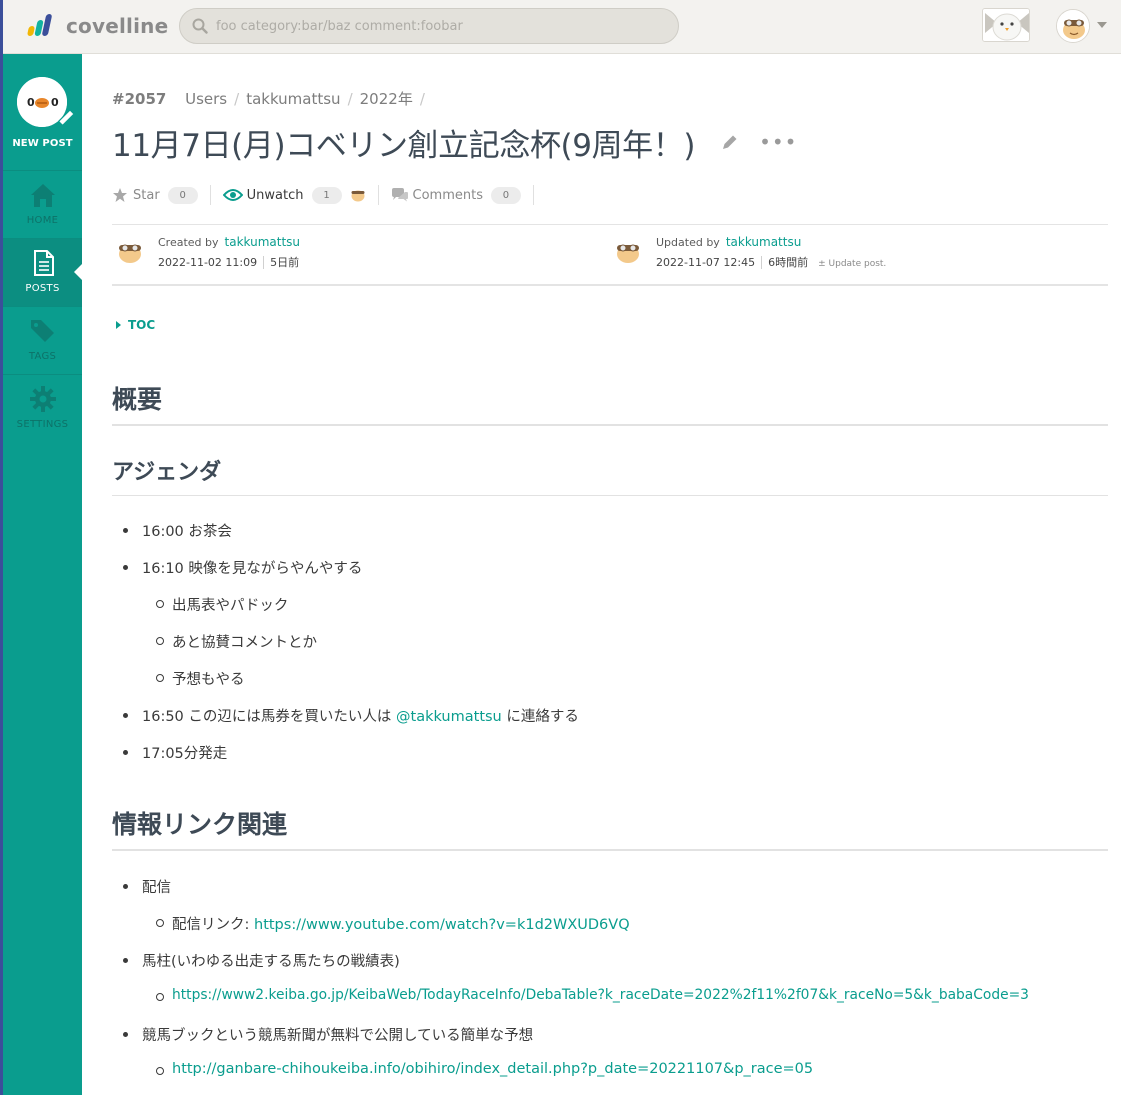 The width and height of the screenshot is (1121, 1095). What do you see at coordinates (610, 403) in the screenshot?
I see `heading-overview: 概要` at bounding box center [610, 403].